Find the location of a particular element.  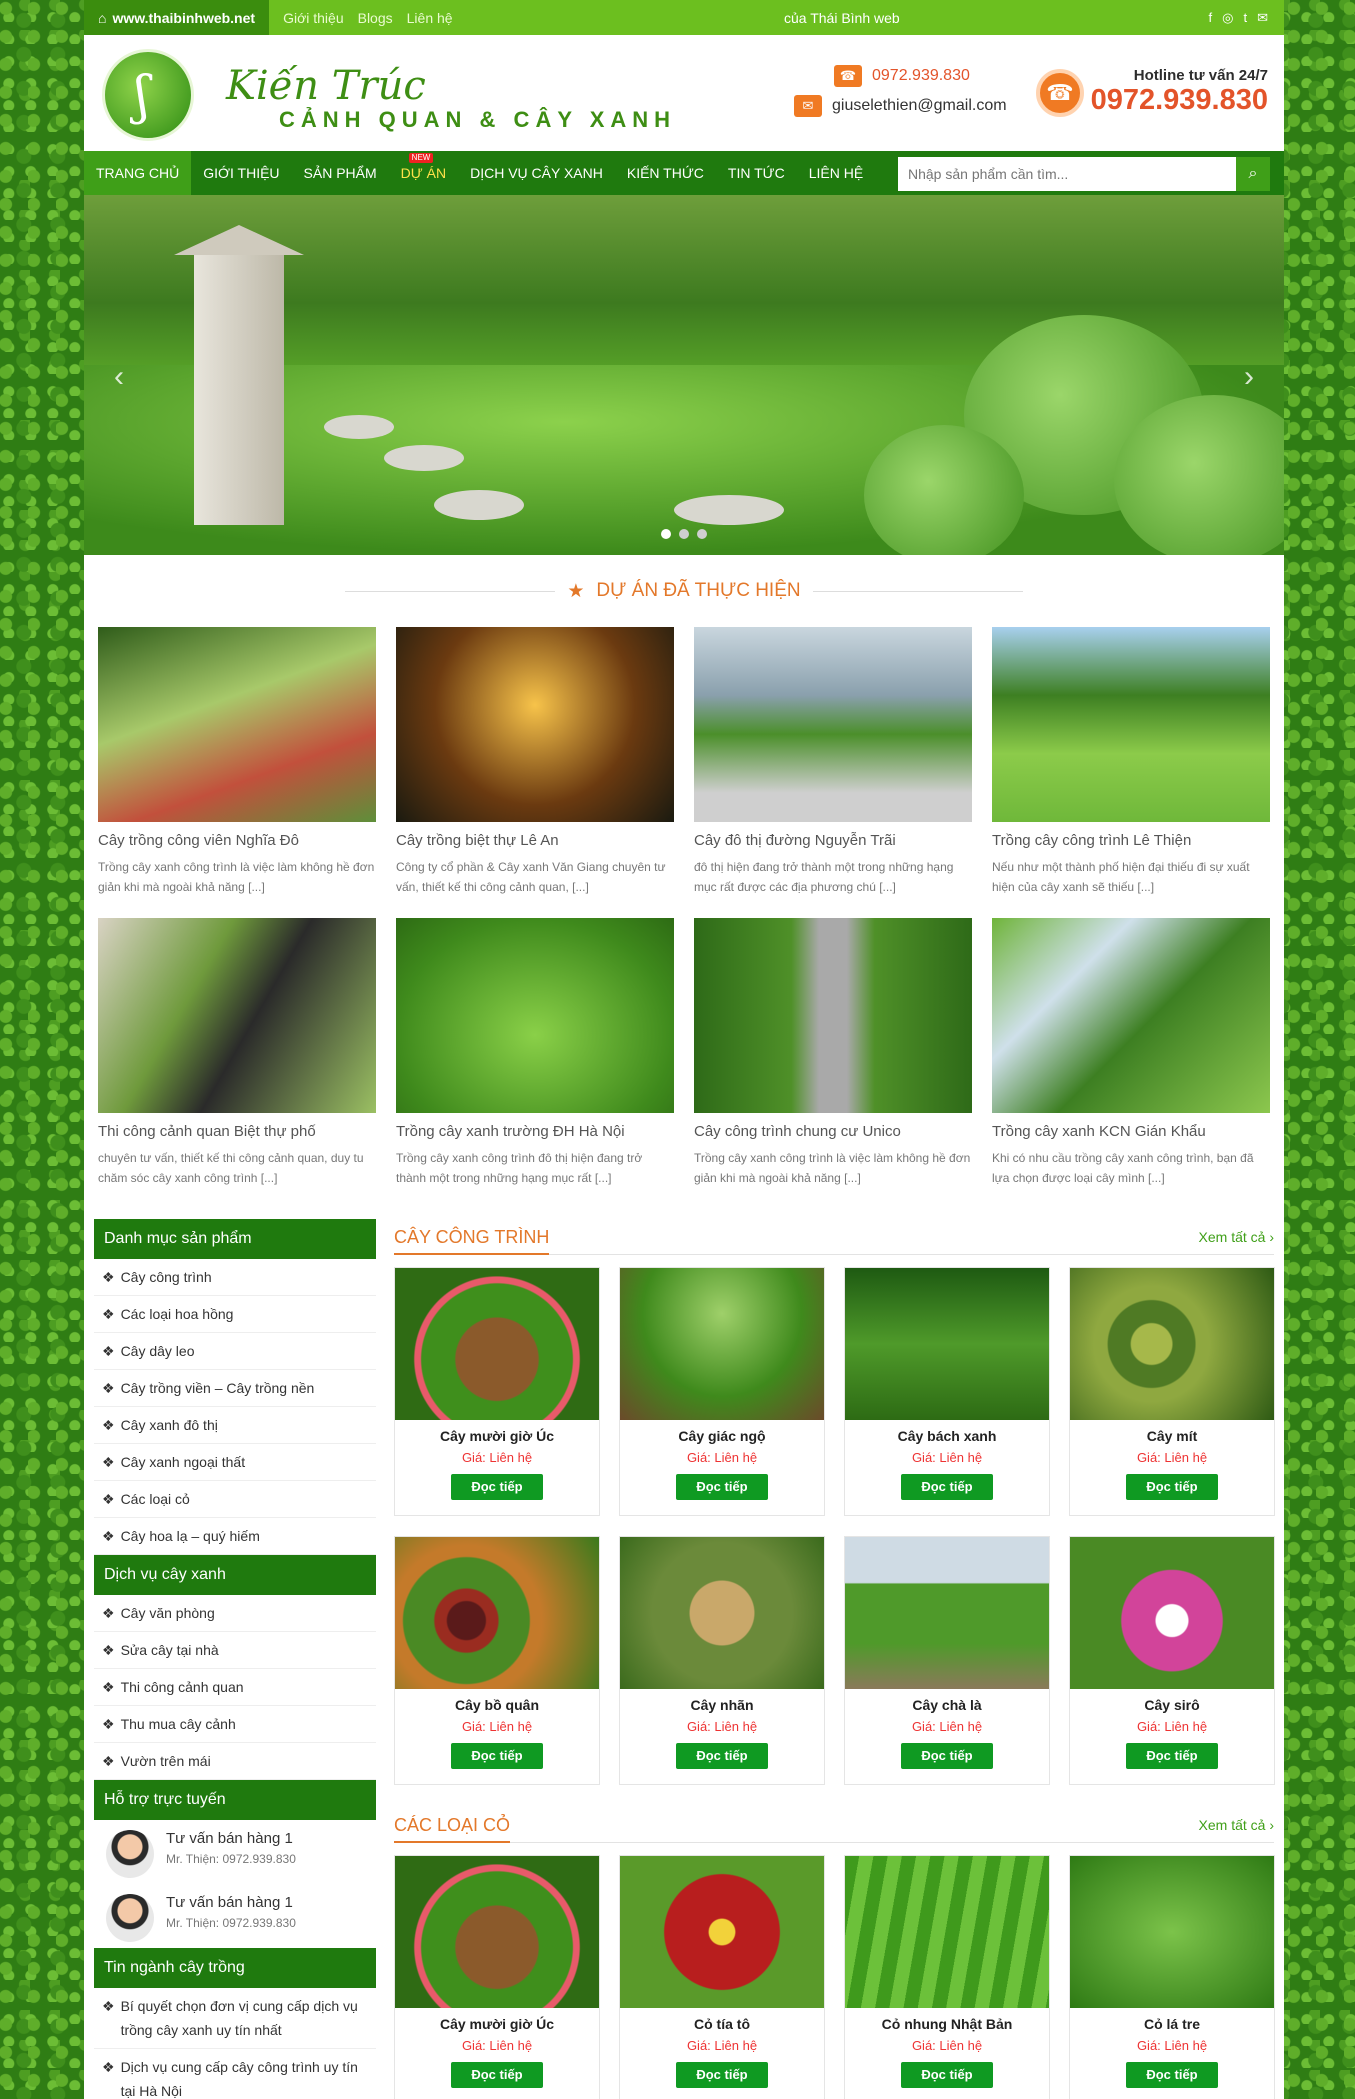

hotline-number: 0972.939.830 is located at coordinates (1179, 100).